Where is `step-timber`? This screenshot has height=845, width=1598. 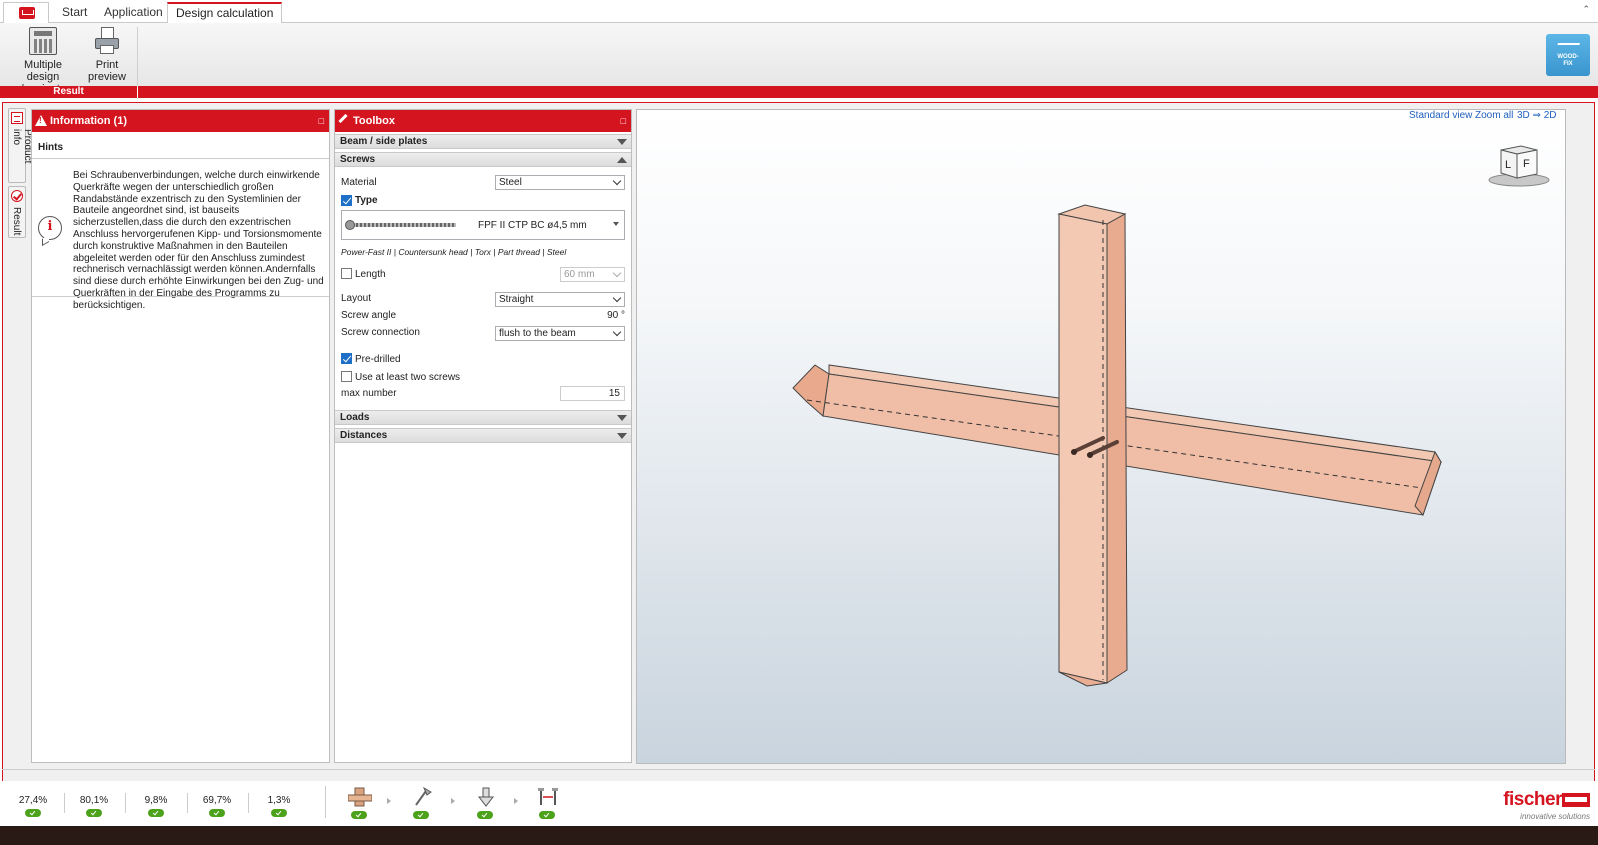
step-timber is located at coordinates (359, 804).